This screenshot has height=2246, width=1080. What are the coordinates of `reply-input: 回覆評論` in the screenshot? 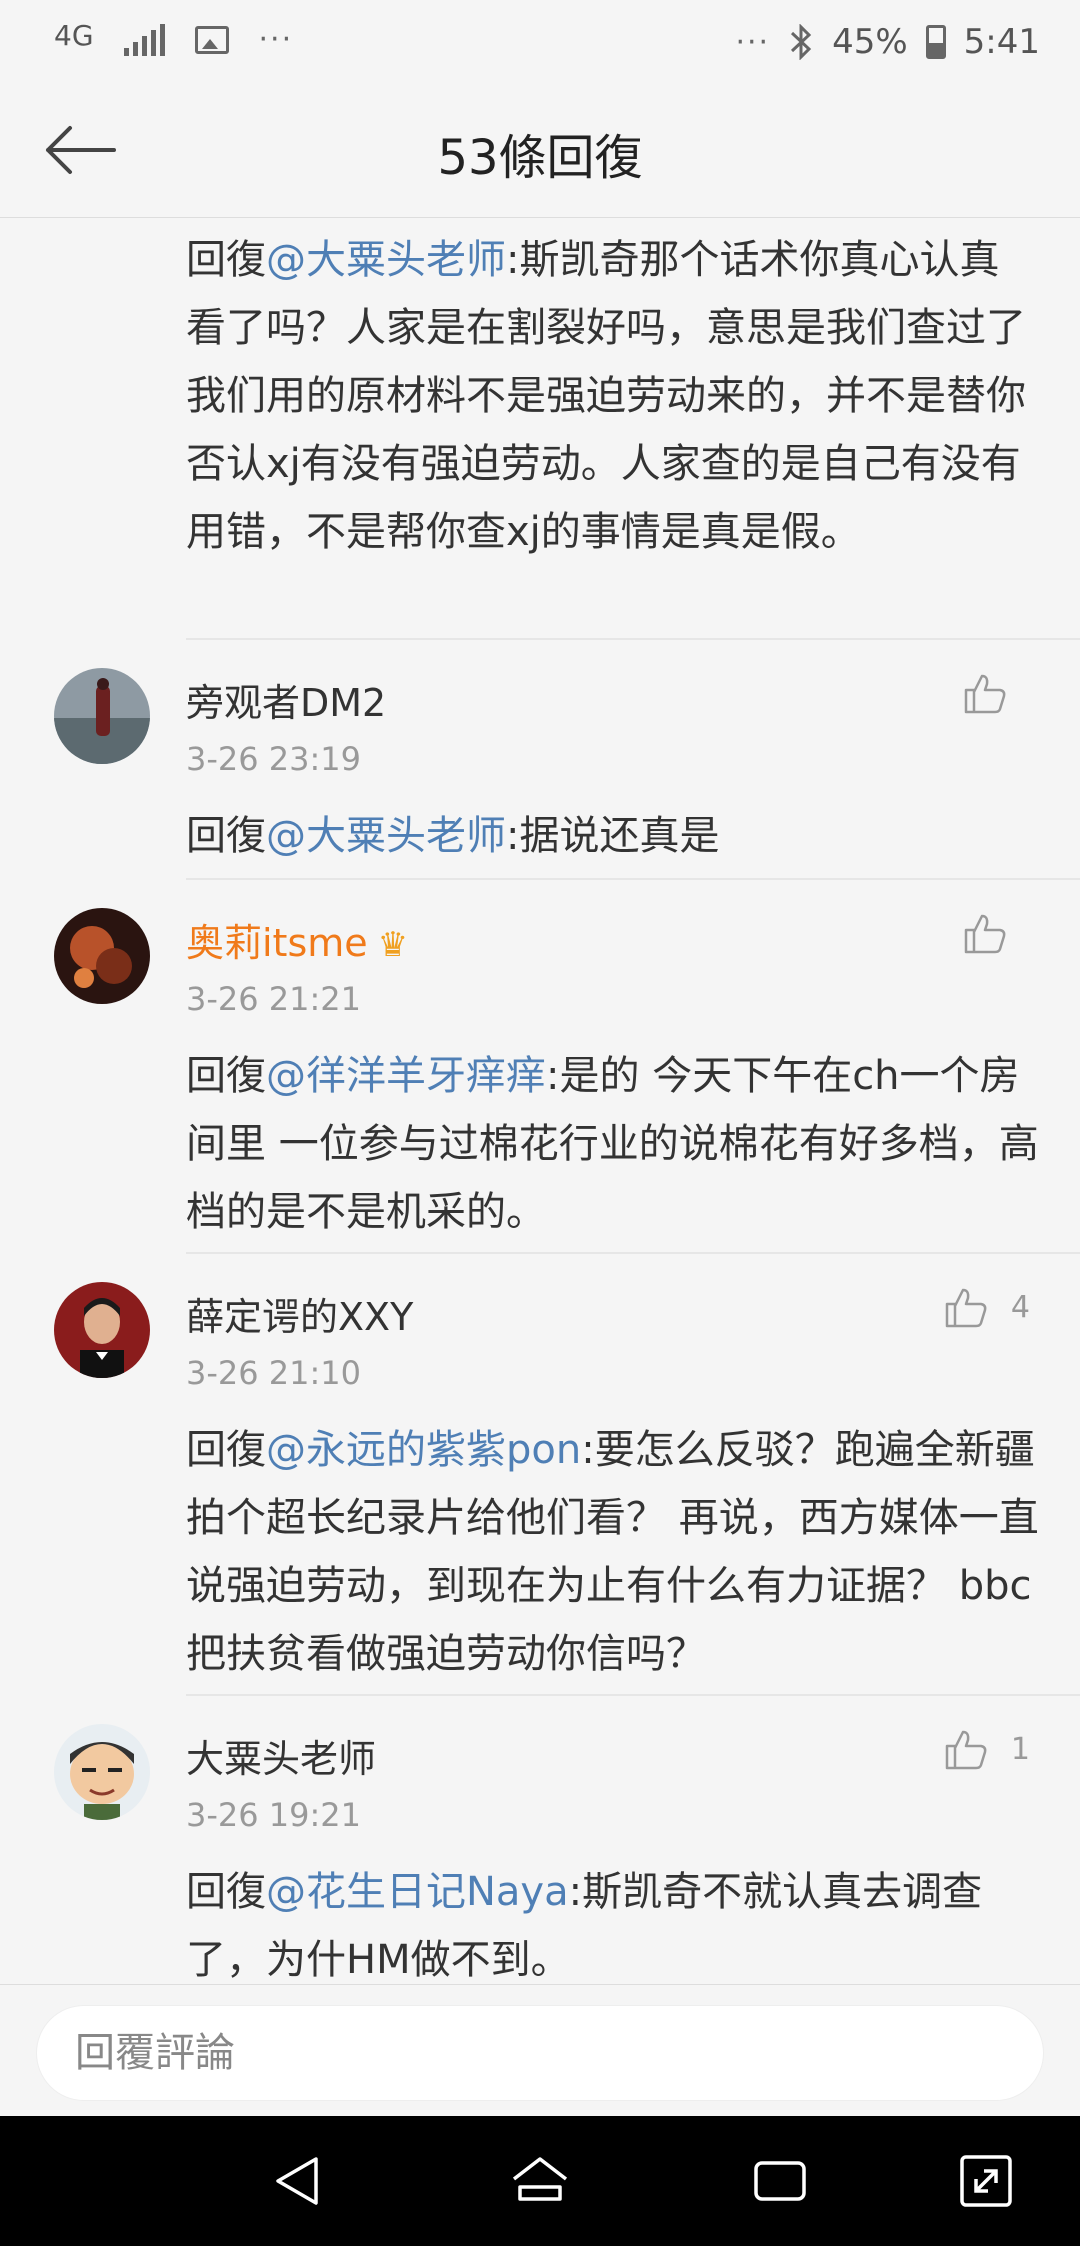 It's located at (540, 2053).